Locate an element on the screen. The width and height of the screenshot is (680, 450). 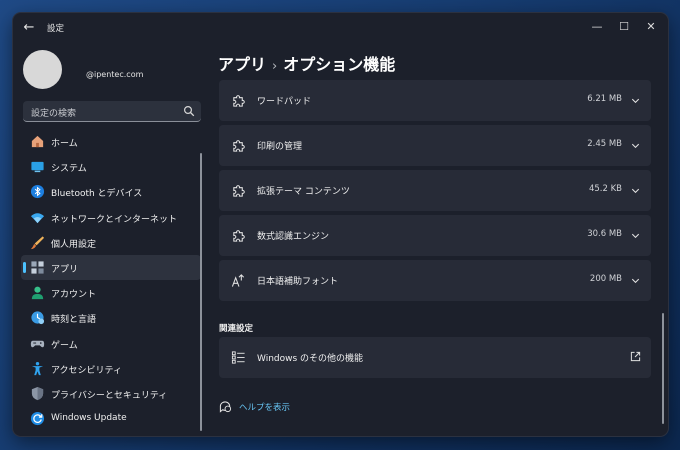
other-features-label: Windows のその他の機能 is located at coordinates (310, 359).